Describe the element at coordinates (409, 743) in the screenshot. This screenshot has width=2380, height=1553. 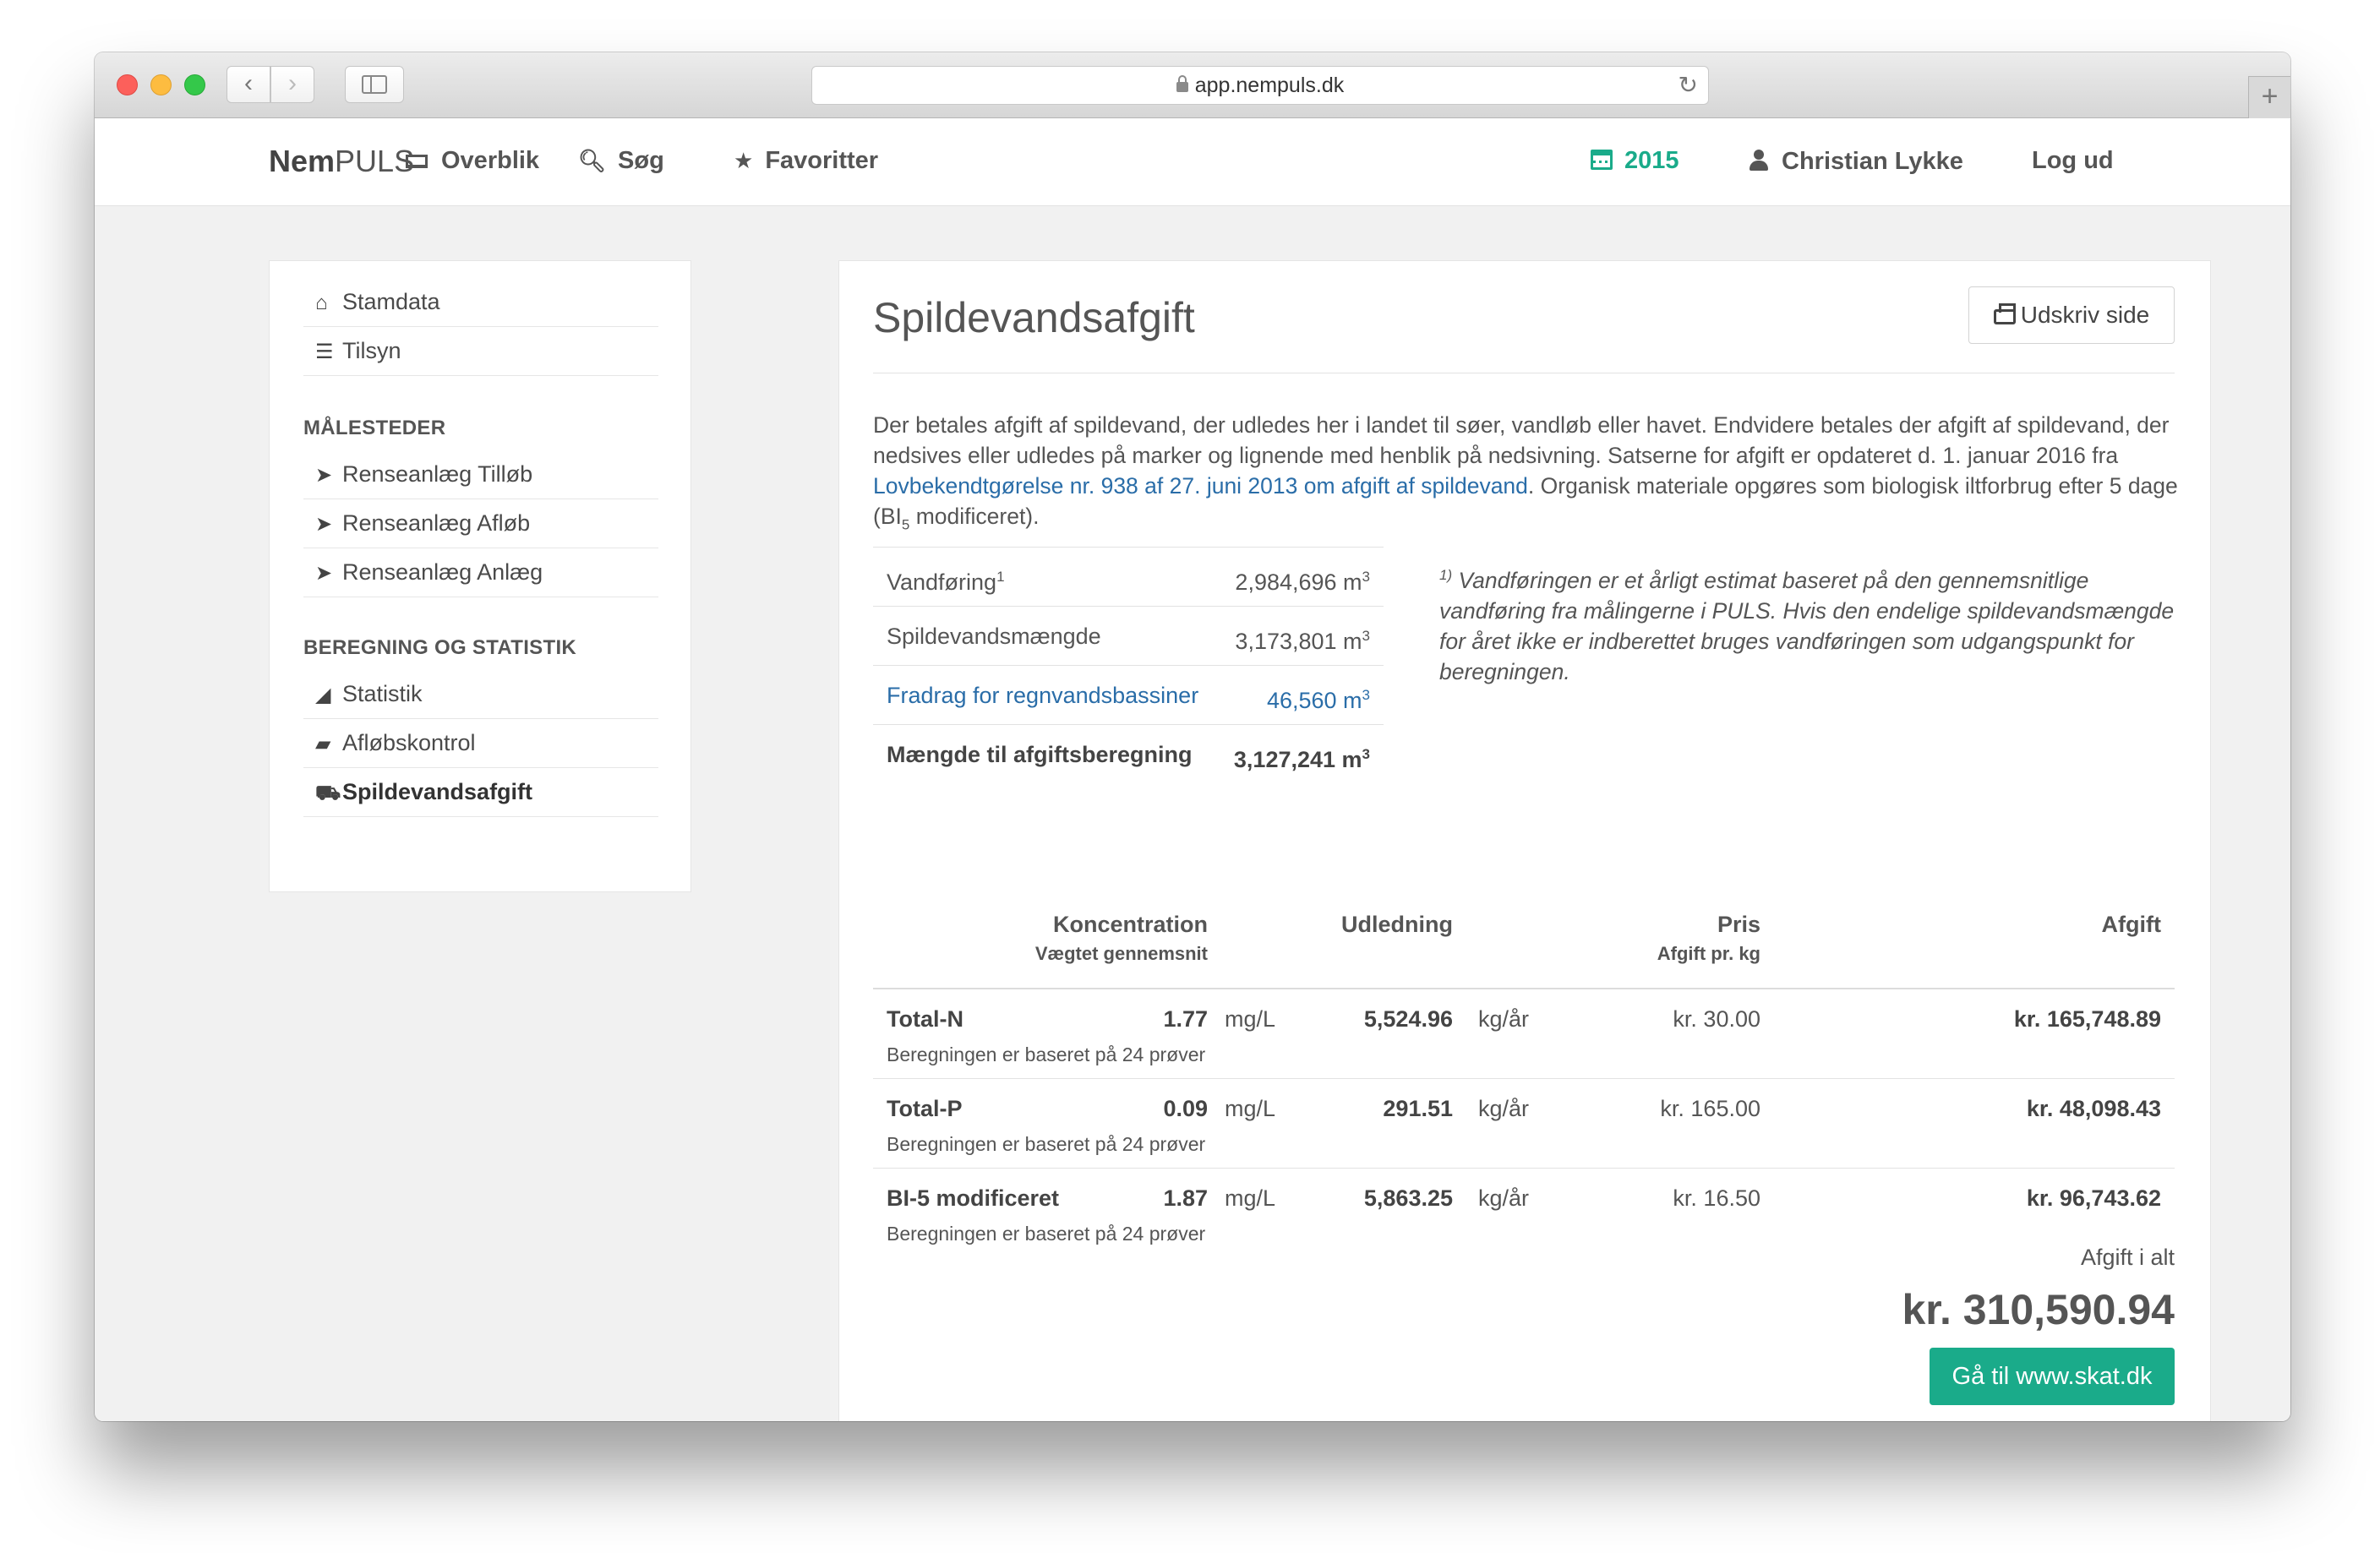
I see `sidebar-item-label: Afløbskontrol` at that location.